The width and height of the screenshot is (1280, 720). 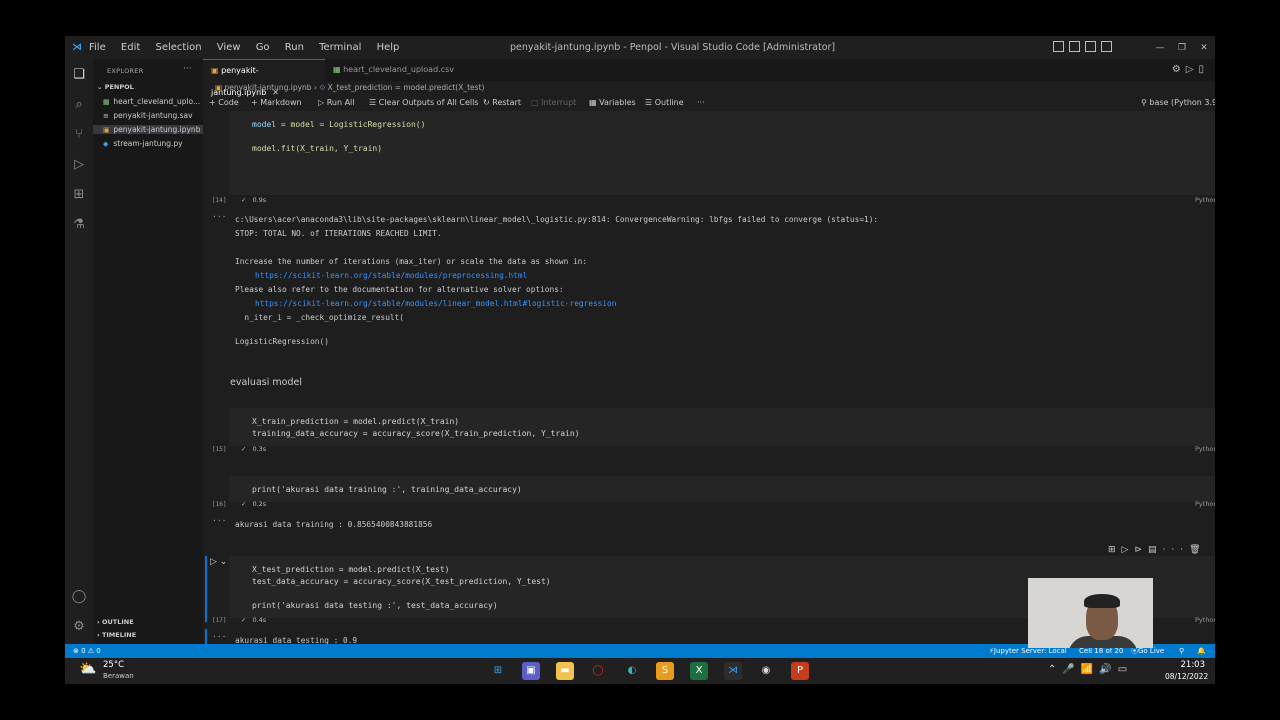 I want to click on tab-csv: ▦ heart_cleveland_upload.csv, so click(x=390, y=70).